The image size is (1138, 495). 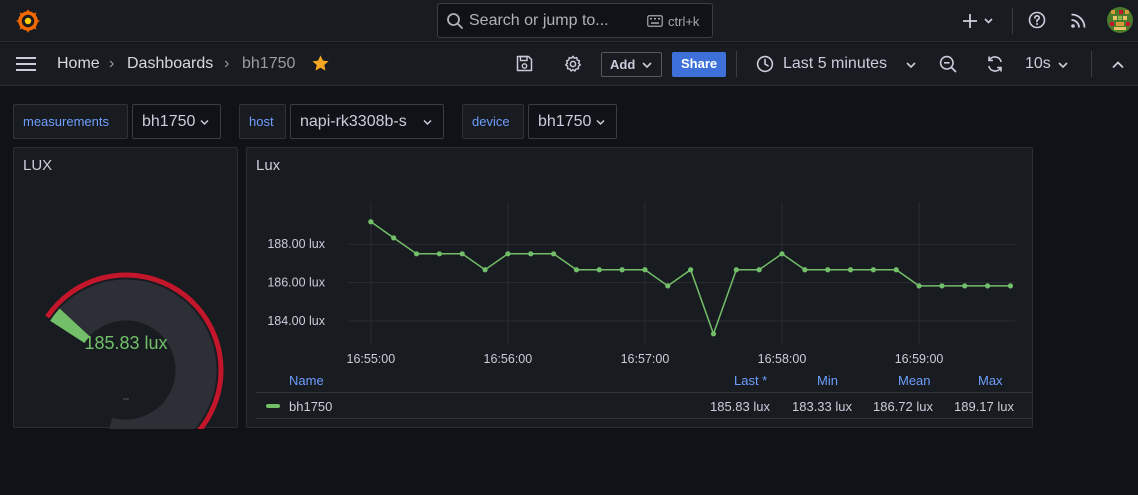 I want to click on news-feed-icon, so click(x=1078, y=20).